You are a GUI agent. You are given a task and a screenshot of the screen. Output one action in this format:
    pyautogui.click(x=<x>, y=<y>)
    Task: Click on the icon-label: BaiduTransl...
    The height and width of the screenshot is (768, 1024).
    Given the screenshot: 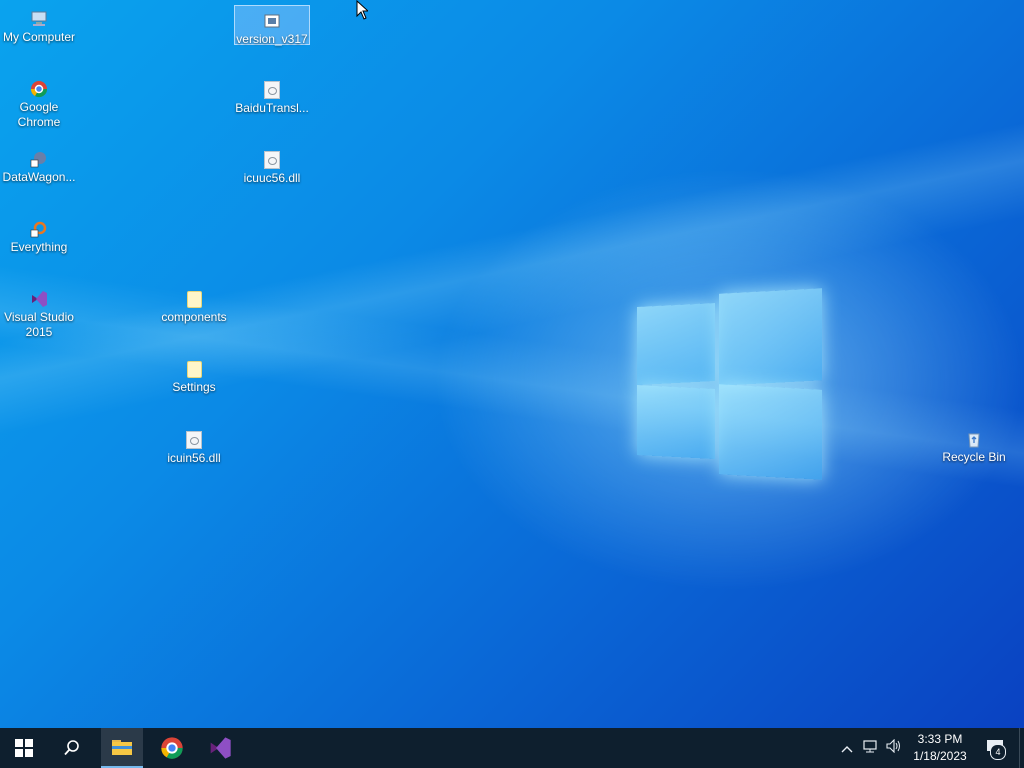 What is the action you would take?
    pyautogui.click(x=272, y=108)
    